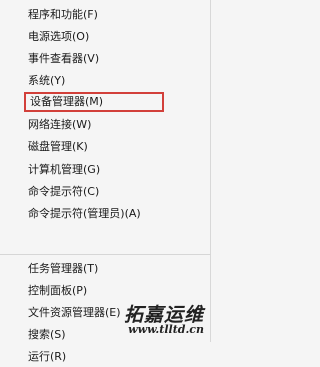 This screenshot has width=320, height=367. Describe the element at coordinates (64, 170) in the screenshot. I see `menu-item-computer-management: 计算机管理(G)` at that location.